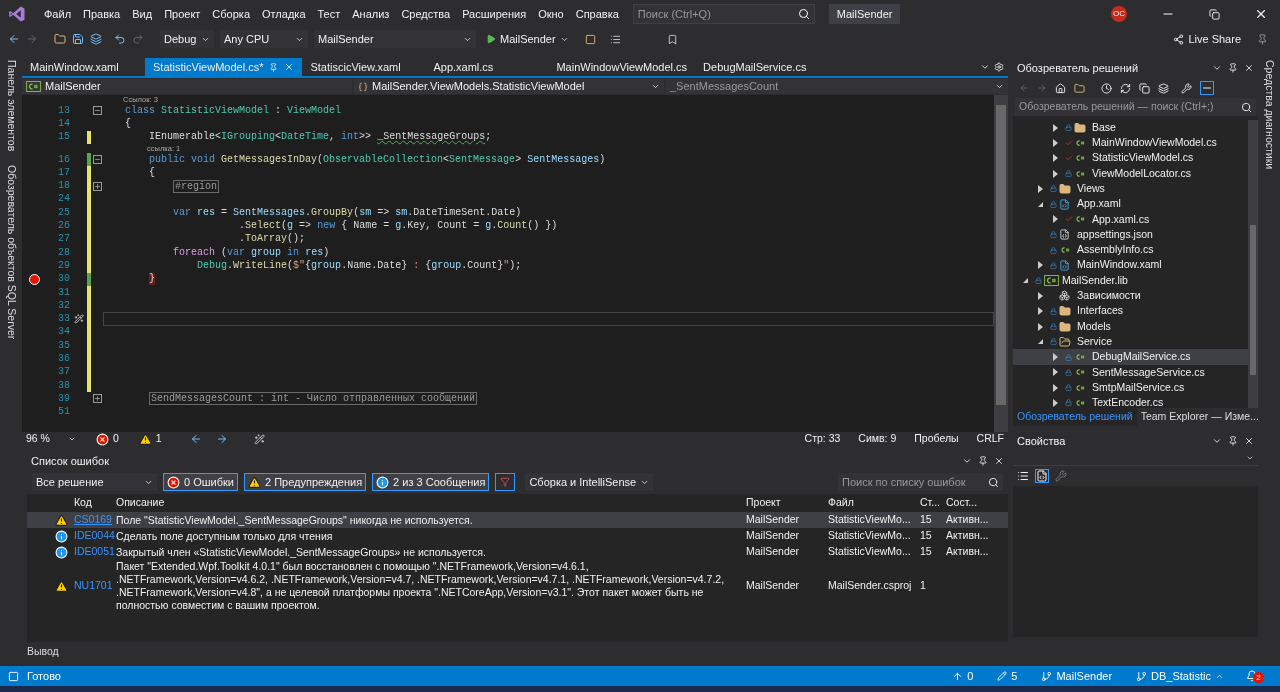 This screenshot has height=692, width=1280. Describe the element at coordinates (1077, 676) in the screenshot. I see `repository-indicator: MailSender` at that location.